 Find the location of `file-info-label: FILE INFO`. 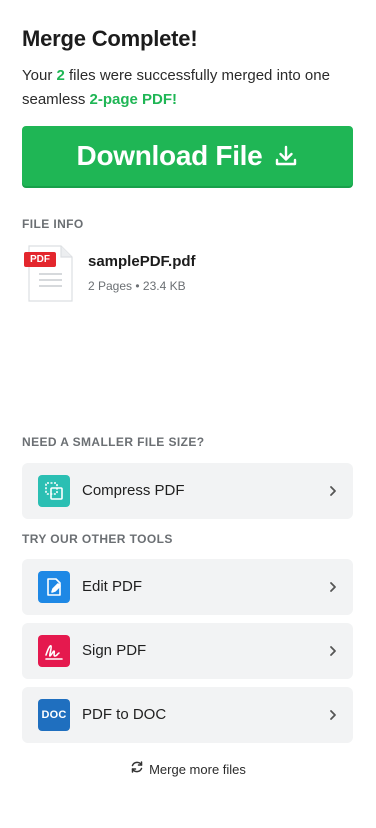

file-info-label: FILE INFO is located at coordinates (53, 224).